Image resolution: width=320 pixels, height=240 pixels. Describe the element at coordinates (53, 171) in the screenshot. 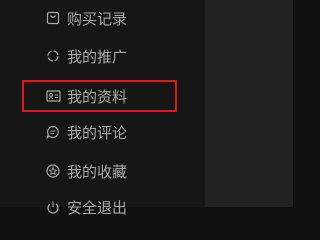

I see `star-icon` at that location.